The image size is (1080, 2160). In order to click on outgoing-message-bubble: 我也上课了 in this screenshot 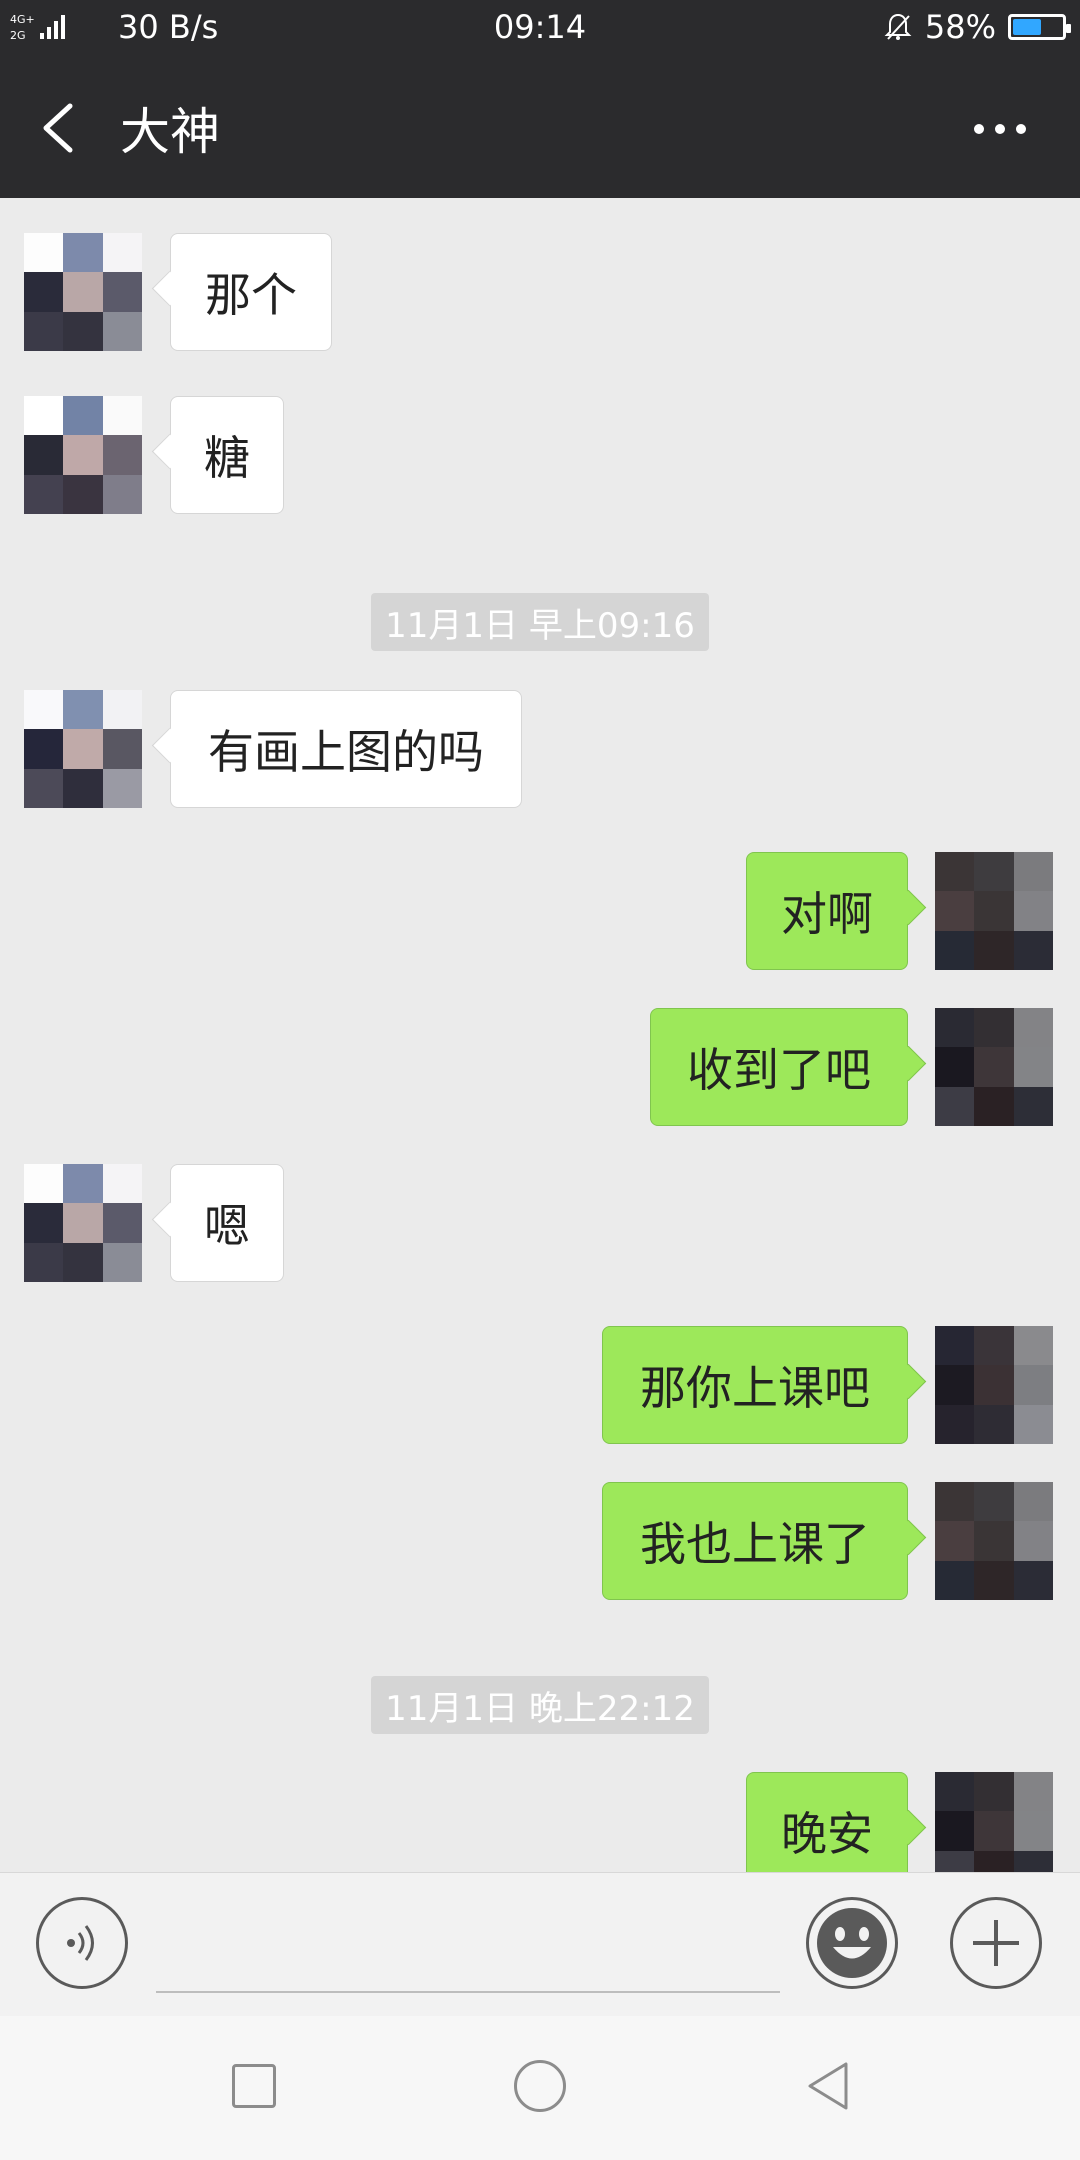, I will do `click(755, 1541)`.